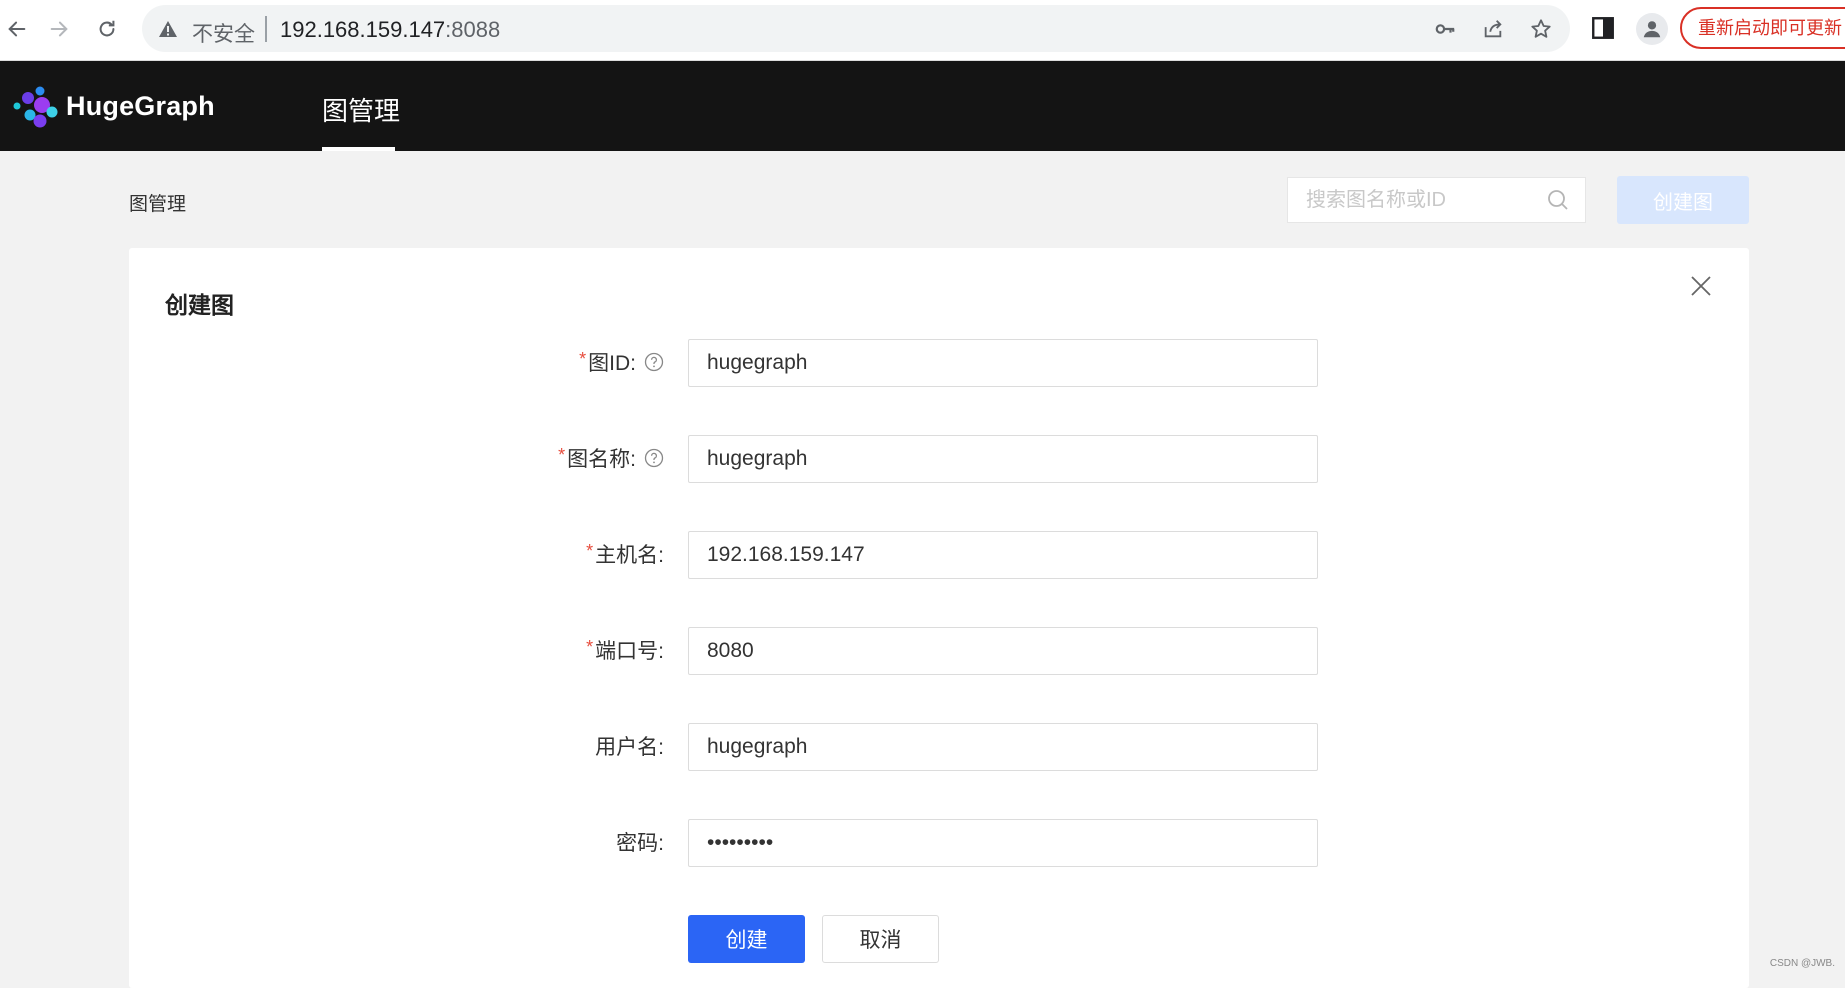 This screenshot has width=1845, height=988. What do you see at coordinates (601, 459) in the screenshot?
I see `field-label-text: 图名称:` at bounding box center [601, 459].